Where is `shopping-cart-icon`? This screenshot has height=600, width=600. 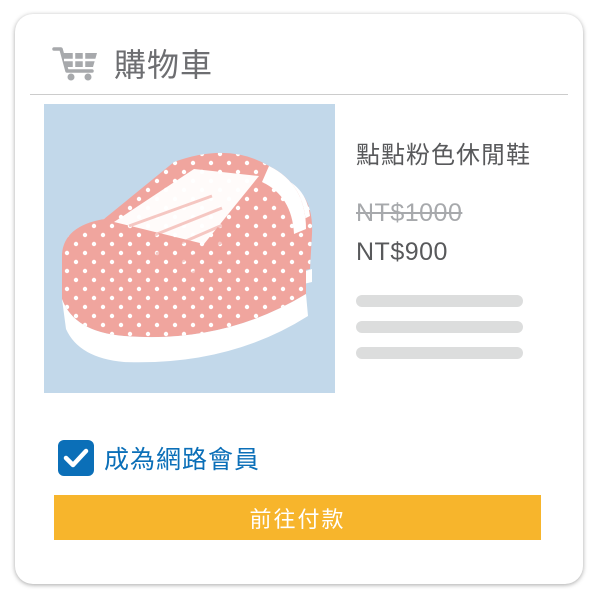
shopping-cart-icon is located at coordinates (74, 64).